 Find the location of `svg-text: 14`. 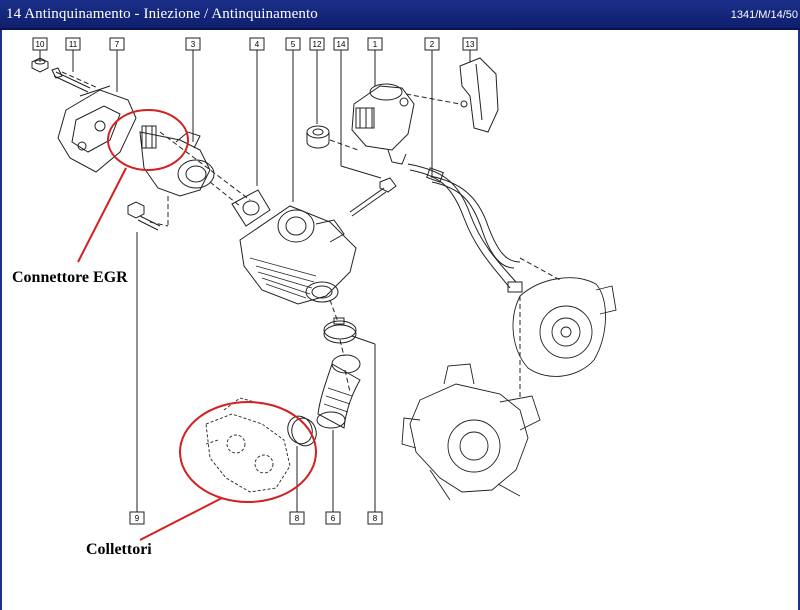

svg-text: 14 is located at coordinates (341, 44).